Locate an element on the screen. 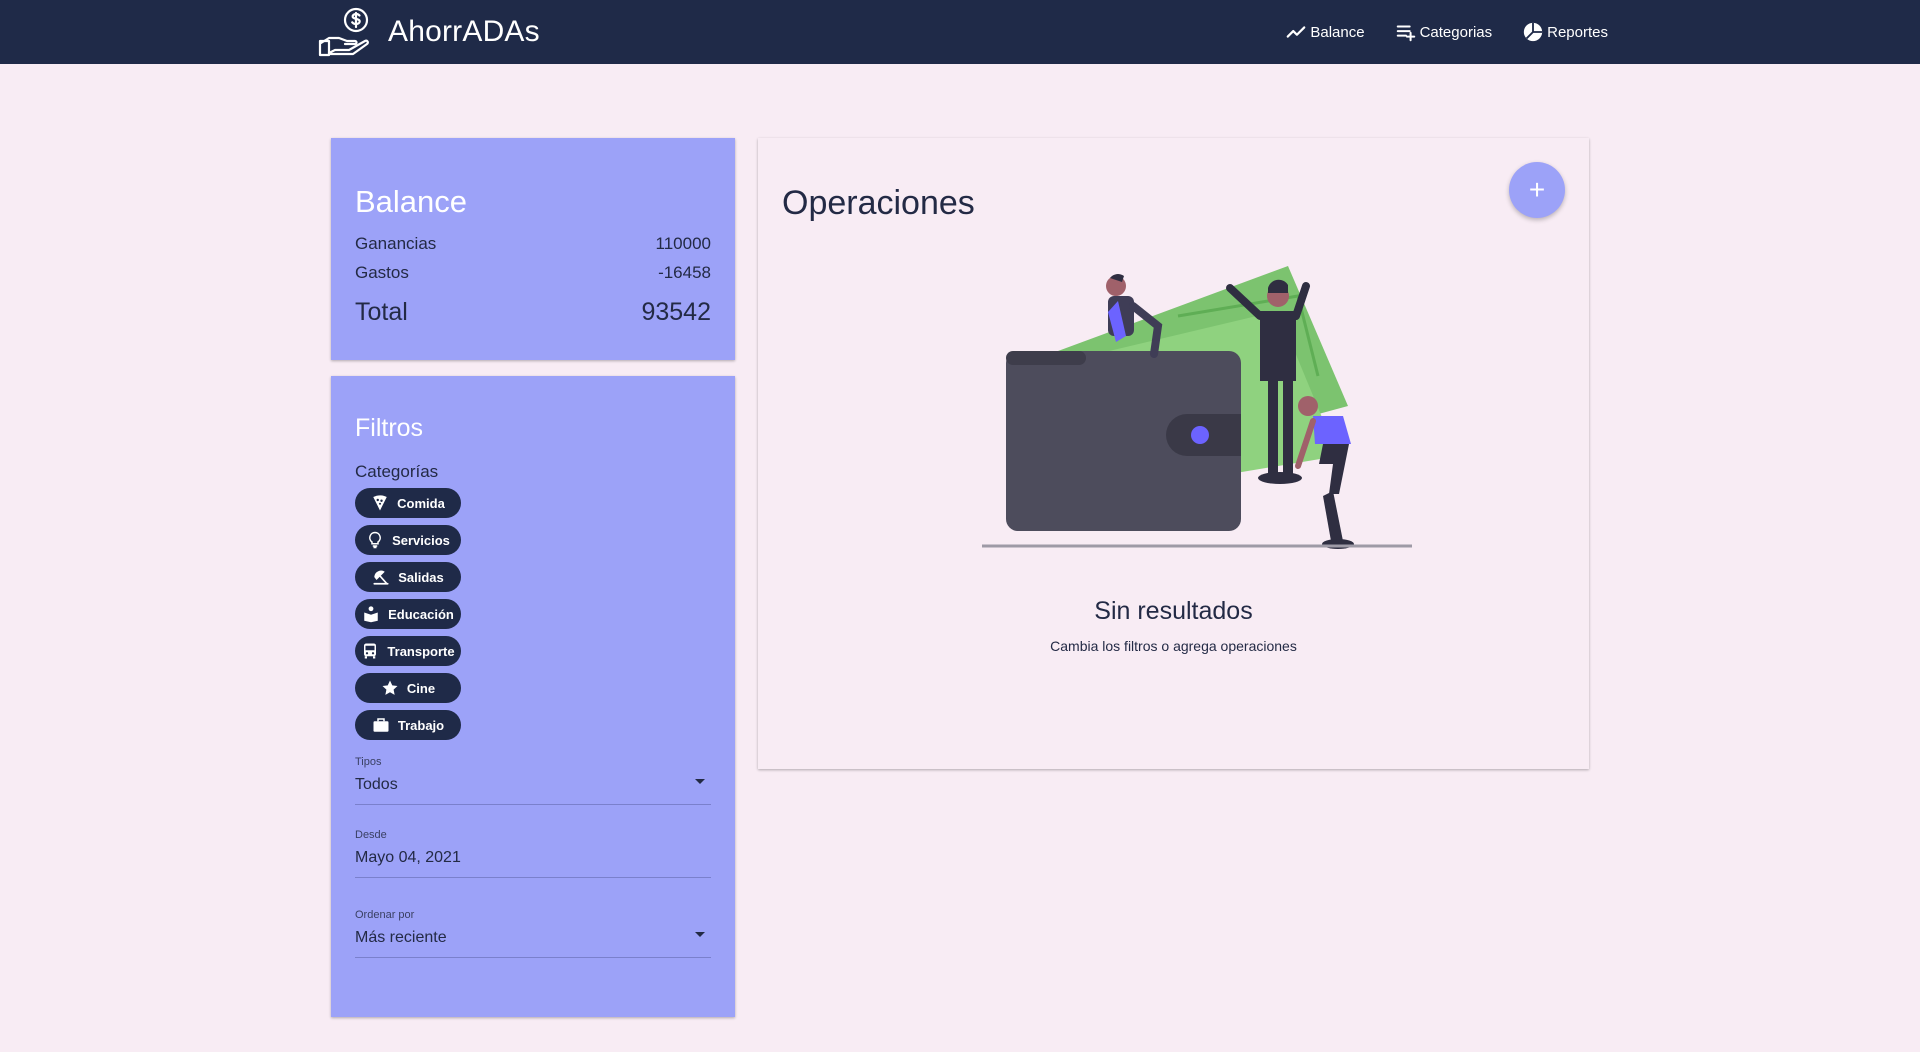  book-reader-icon is located at coordinates (371, 614).